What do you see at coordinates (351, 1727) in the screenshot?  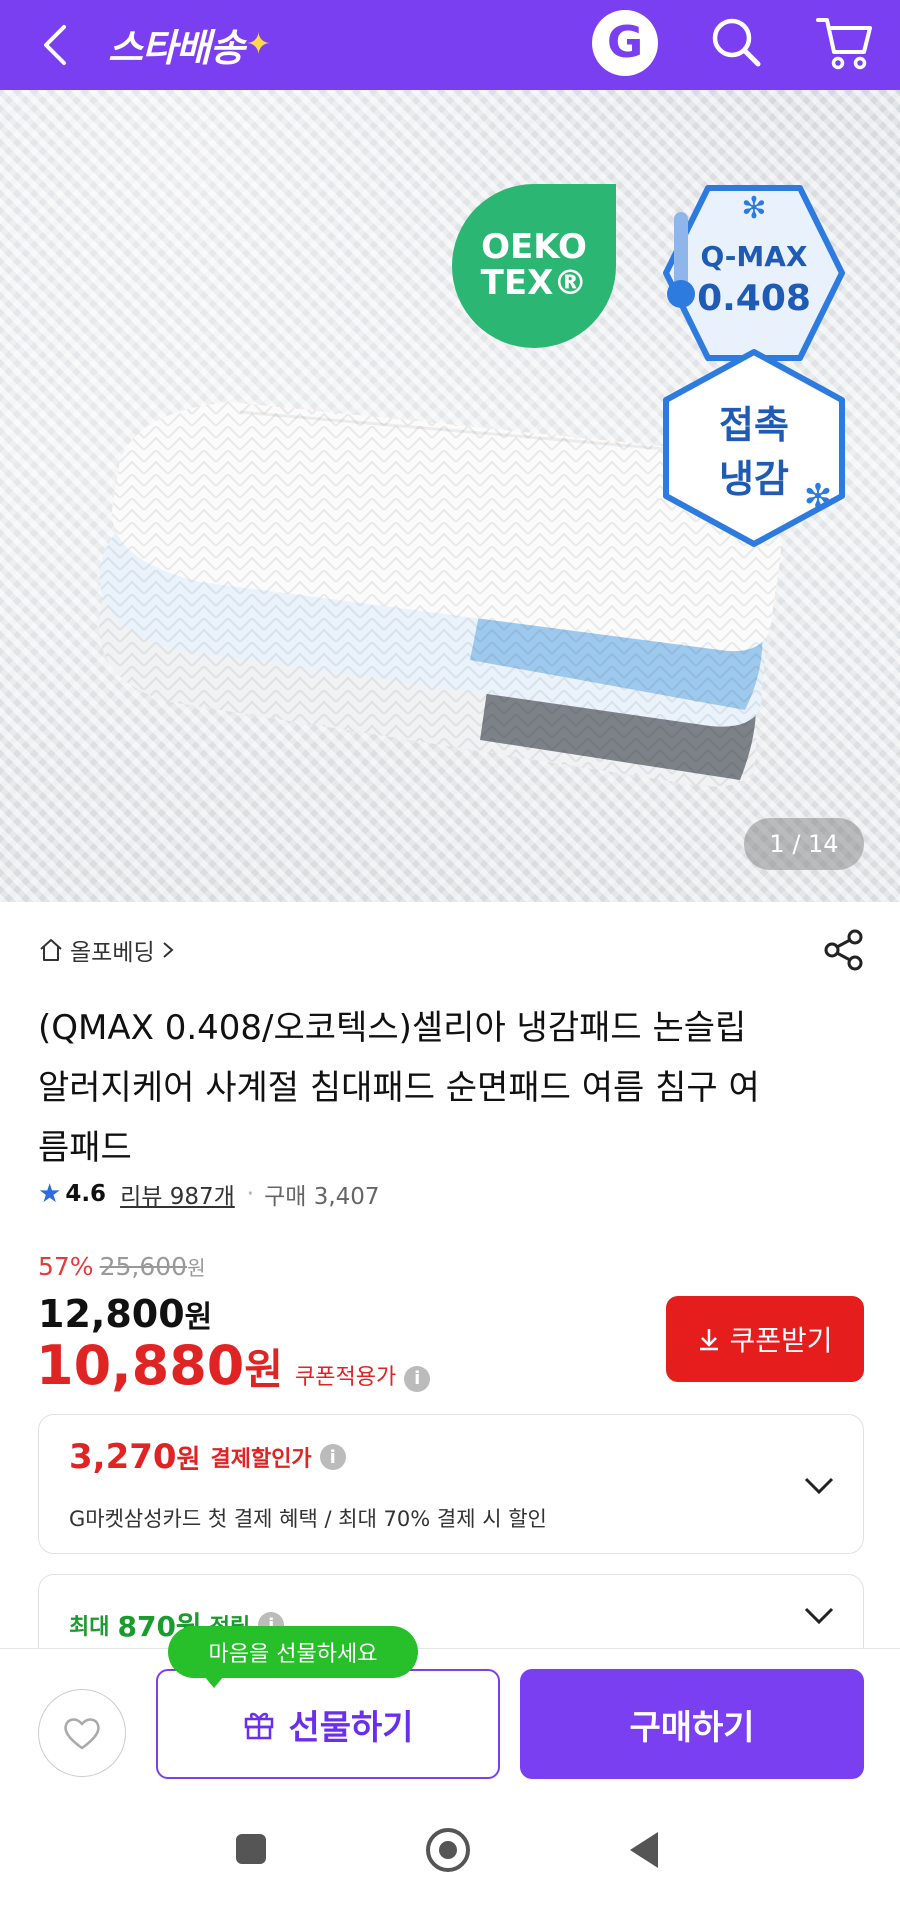 I see `gift-button-label: 선물하기` at bounding box center [351, 1727].